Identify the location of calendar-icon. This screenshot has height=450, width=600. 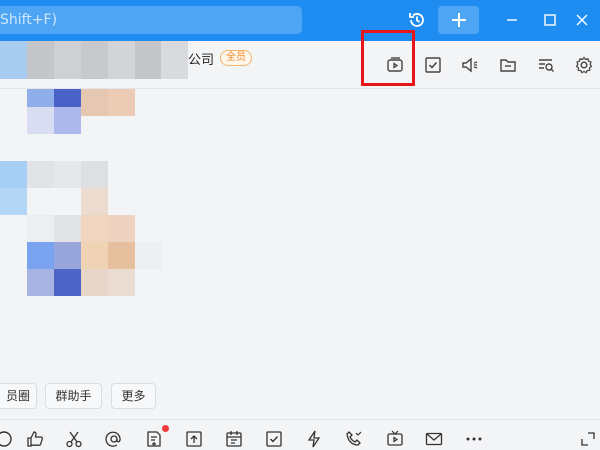
(234, 439).